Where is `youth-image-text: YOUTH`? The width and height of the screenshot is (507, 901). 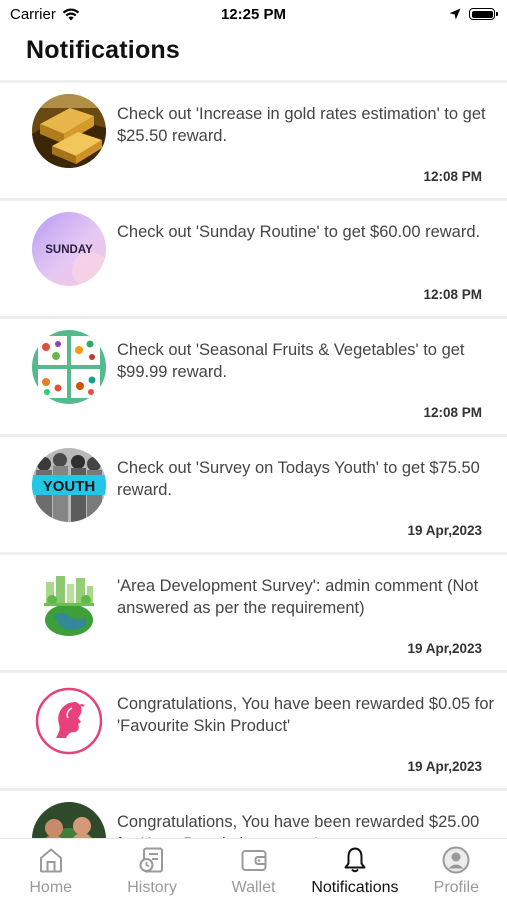
youth-image-text: YOUTH is located at coordinates (69, 486).